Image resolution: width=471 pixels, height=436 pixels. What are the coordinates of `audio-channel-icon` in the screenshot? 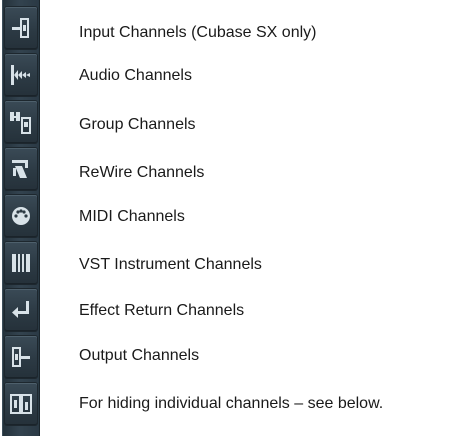 It's located at (21, 75).